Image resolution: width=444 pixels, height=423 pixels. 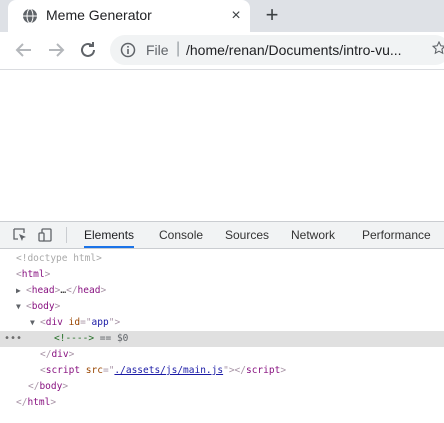 I want to click on device-toolbar-icon, so click(x=46, y=235).